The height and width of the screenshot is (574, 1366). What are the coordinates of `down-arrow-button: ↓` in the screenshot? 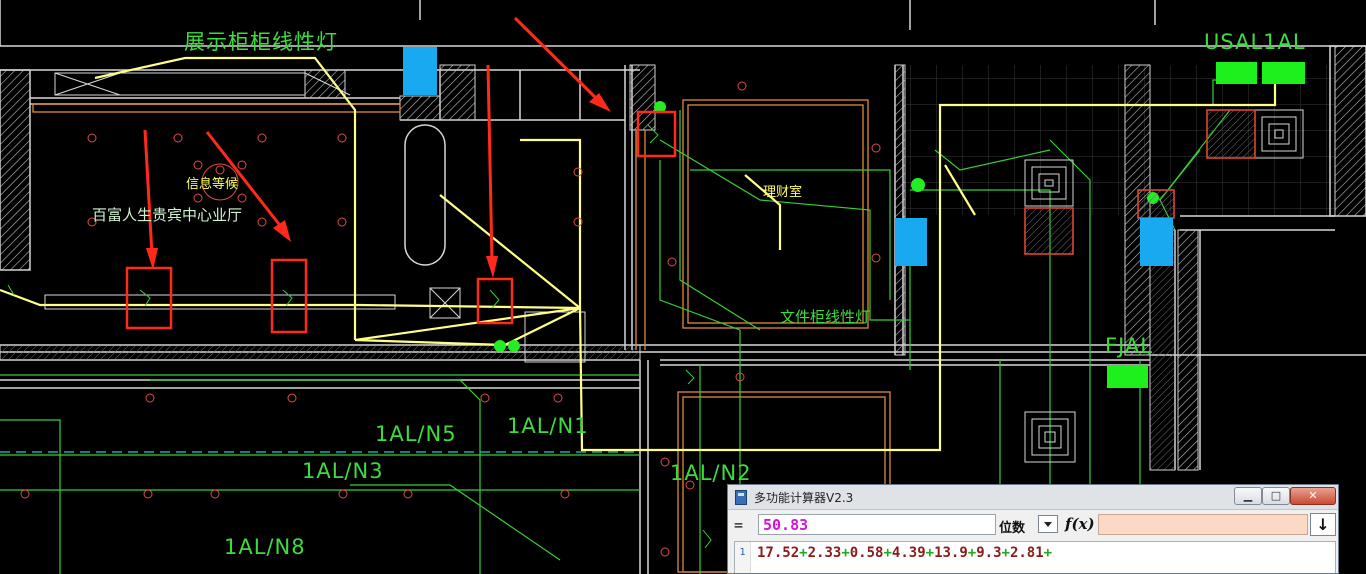 It's located at (1323, 524).